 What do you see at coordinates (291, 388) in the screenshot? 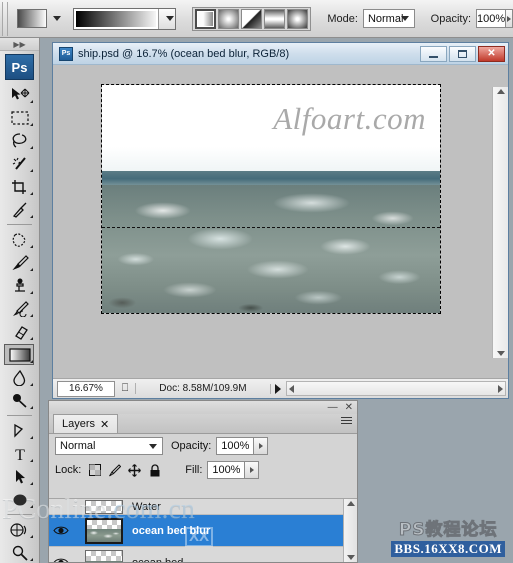
I see `scroll-left-icon` at bounding box center [291, 388].